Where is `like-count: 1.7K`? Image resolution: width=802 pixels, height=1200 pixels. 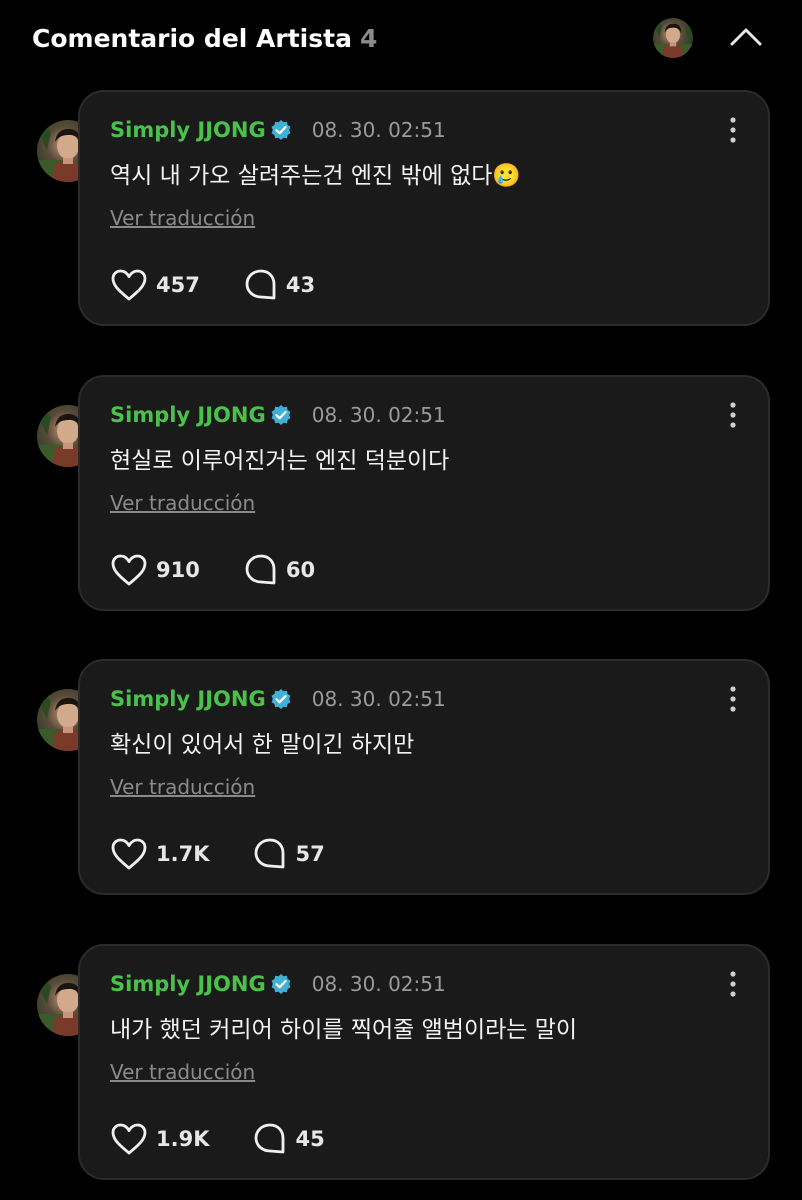 like-count: 1.7K is located at coordinates (183, 854).